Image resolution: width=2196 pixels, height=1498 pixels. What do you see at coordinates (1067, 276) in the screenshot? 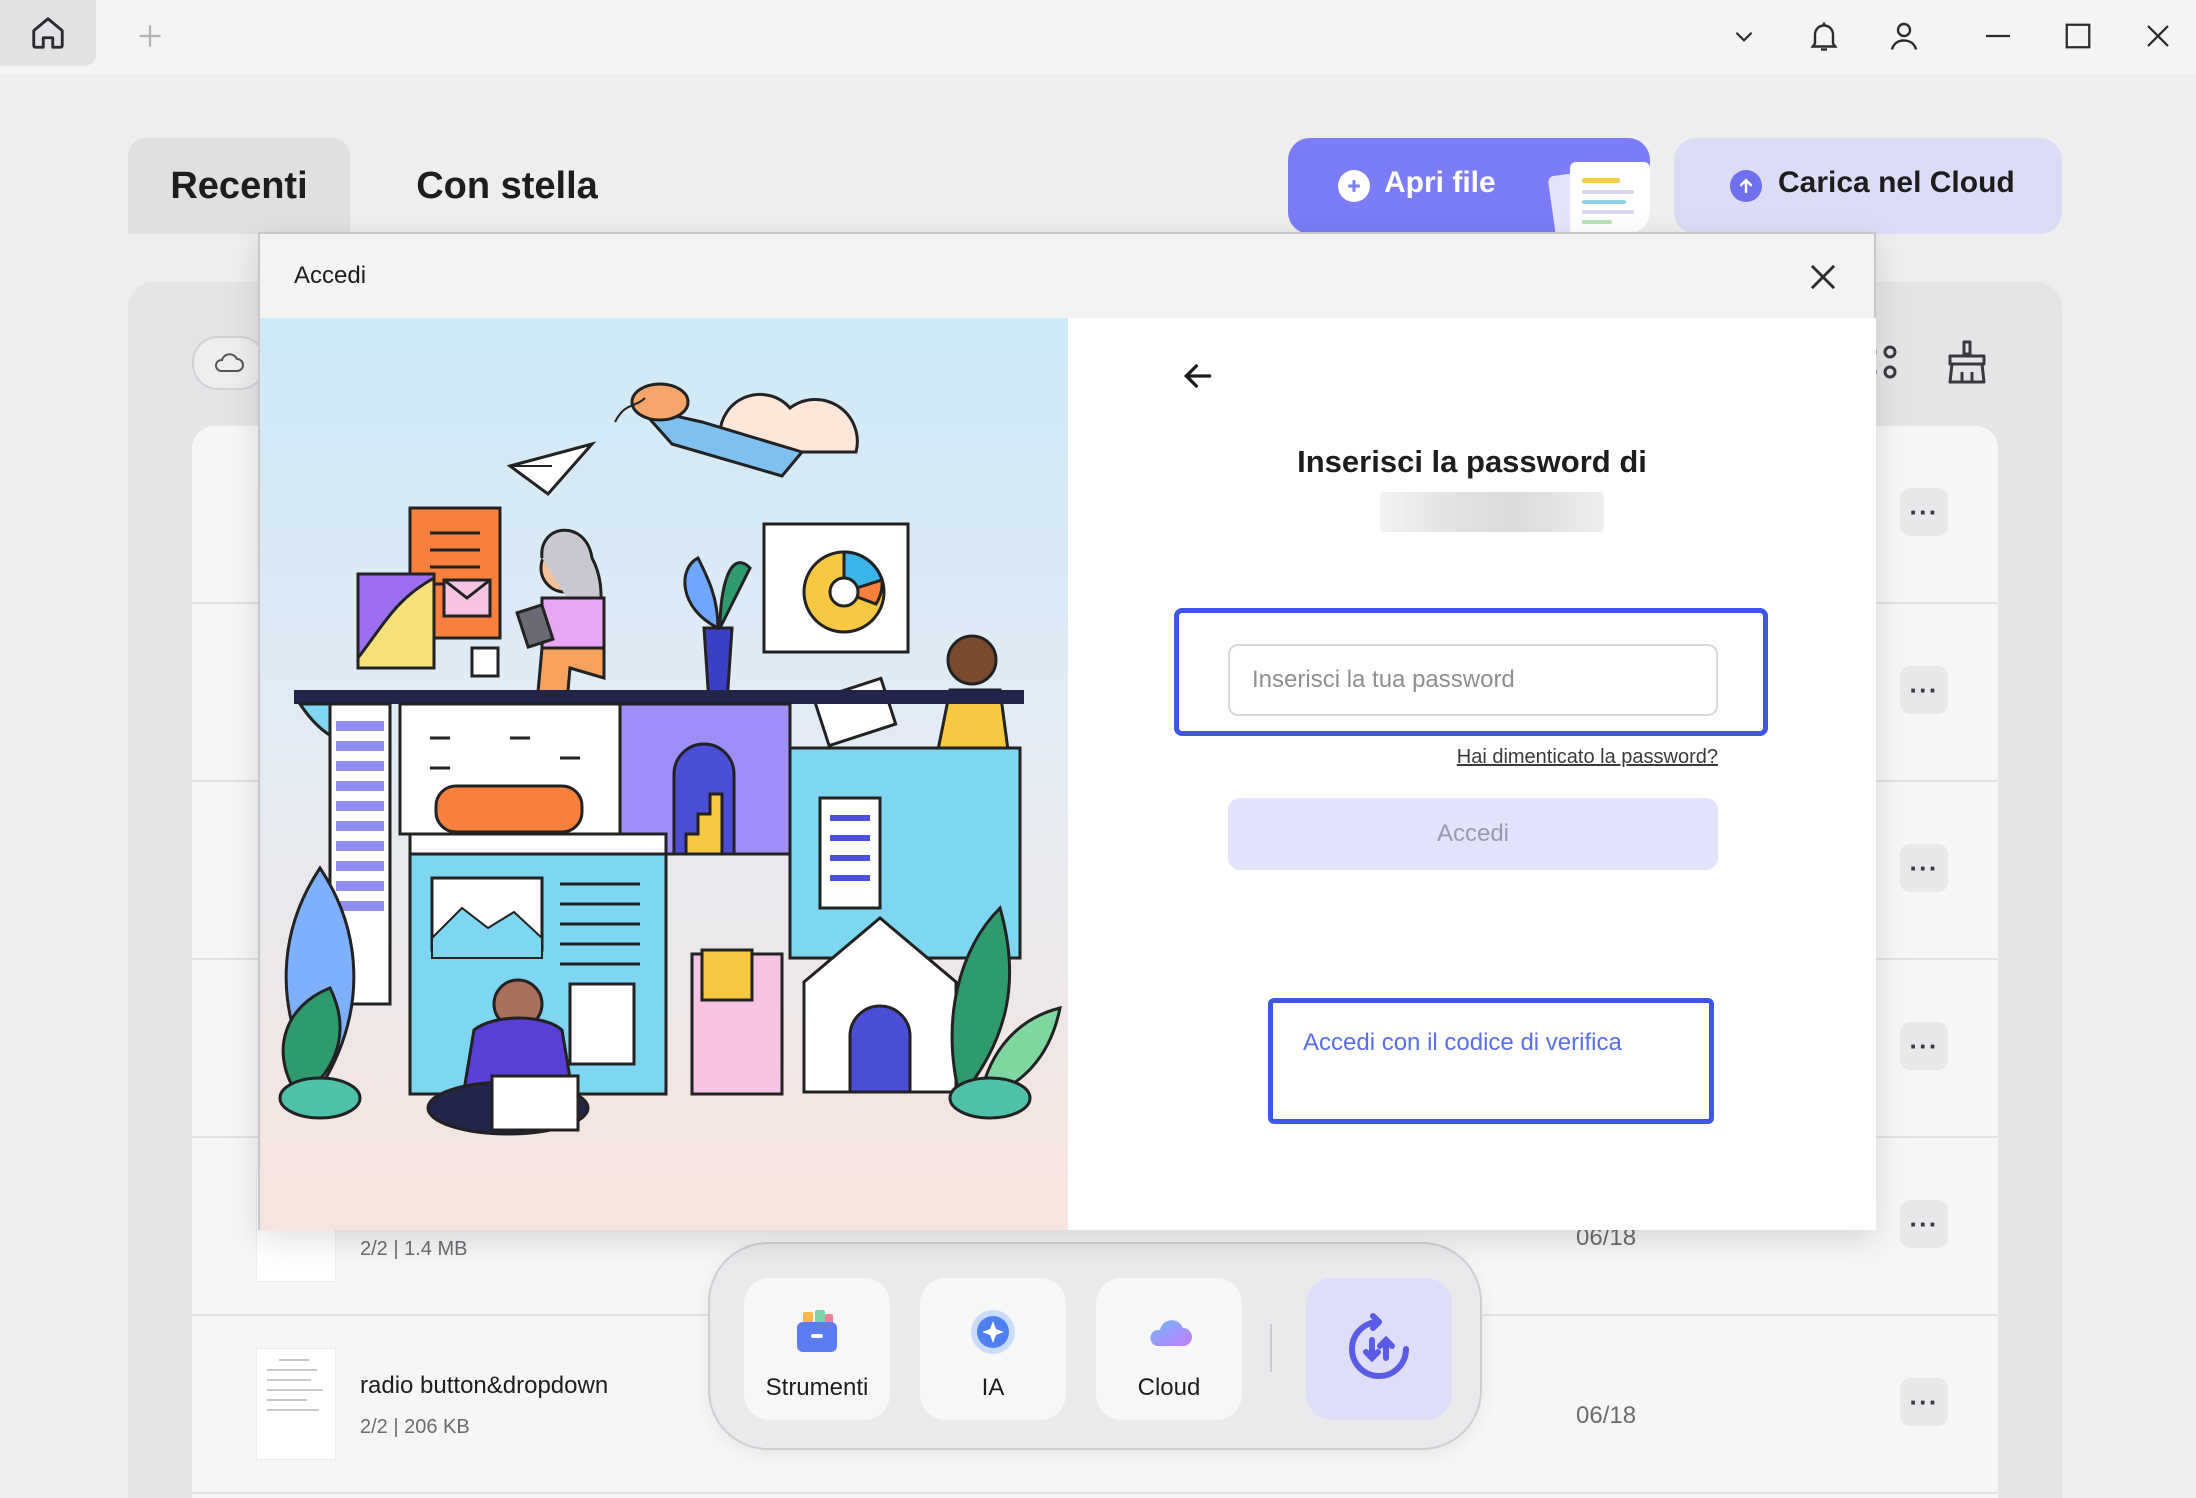
I see `dialog-header: Accedi` at bounding box center [1067, 276].